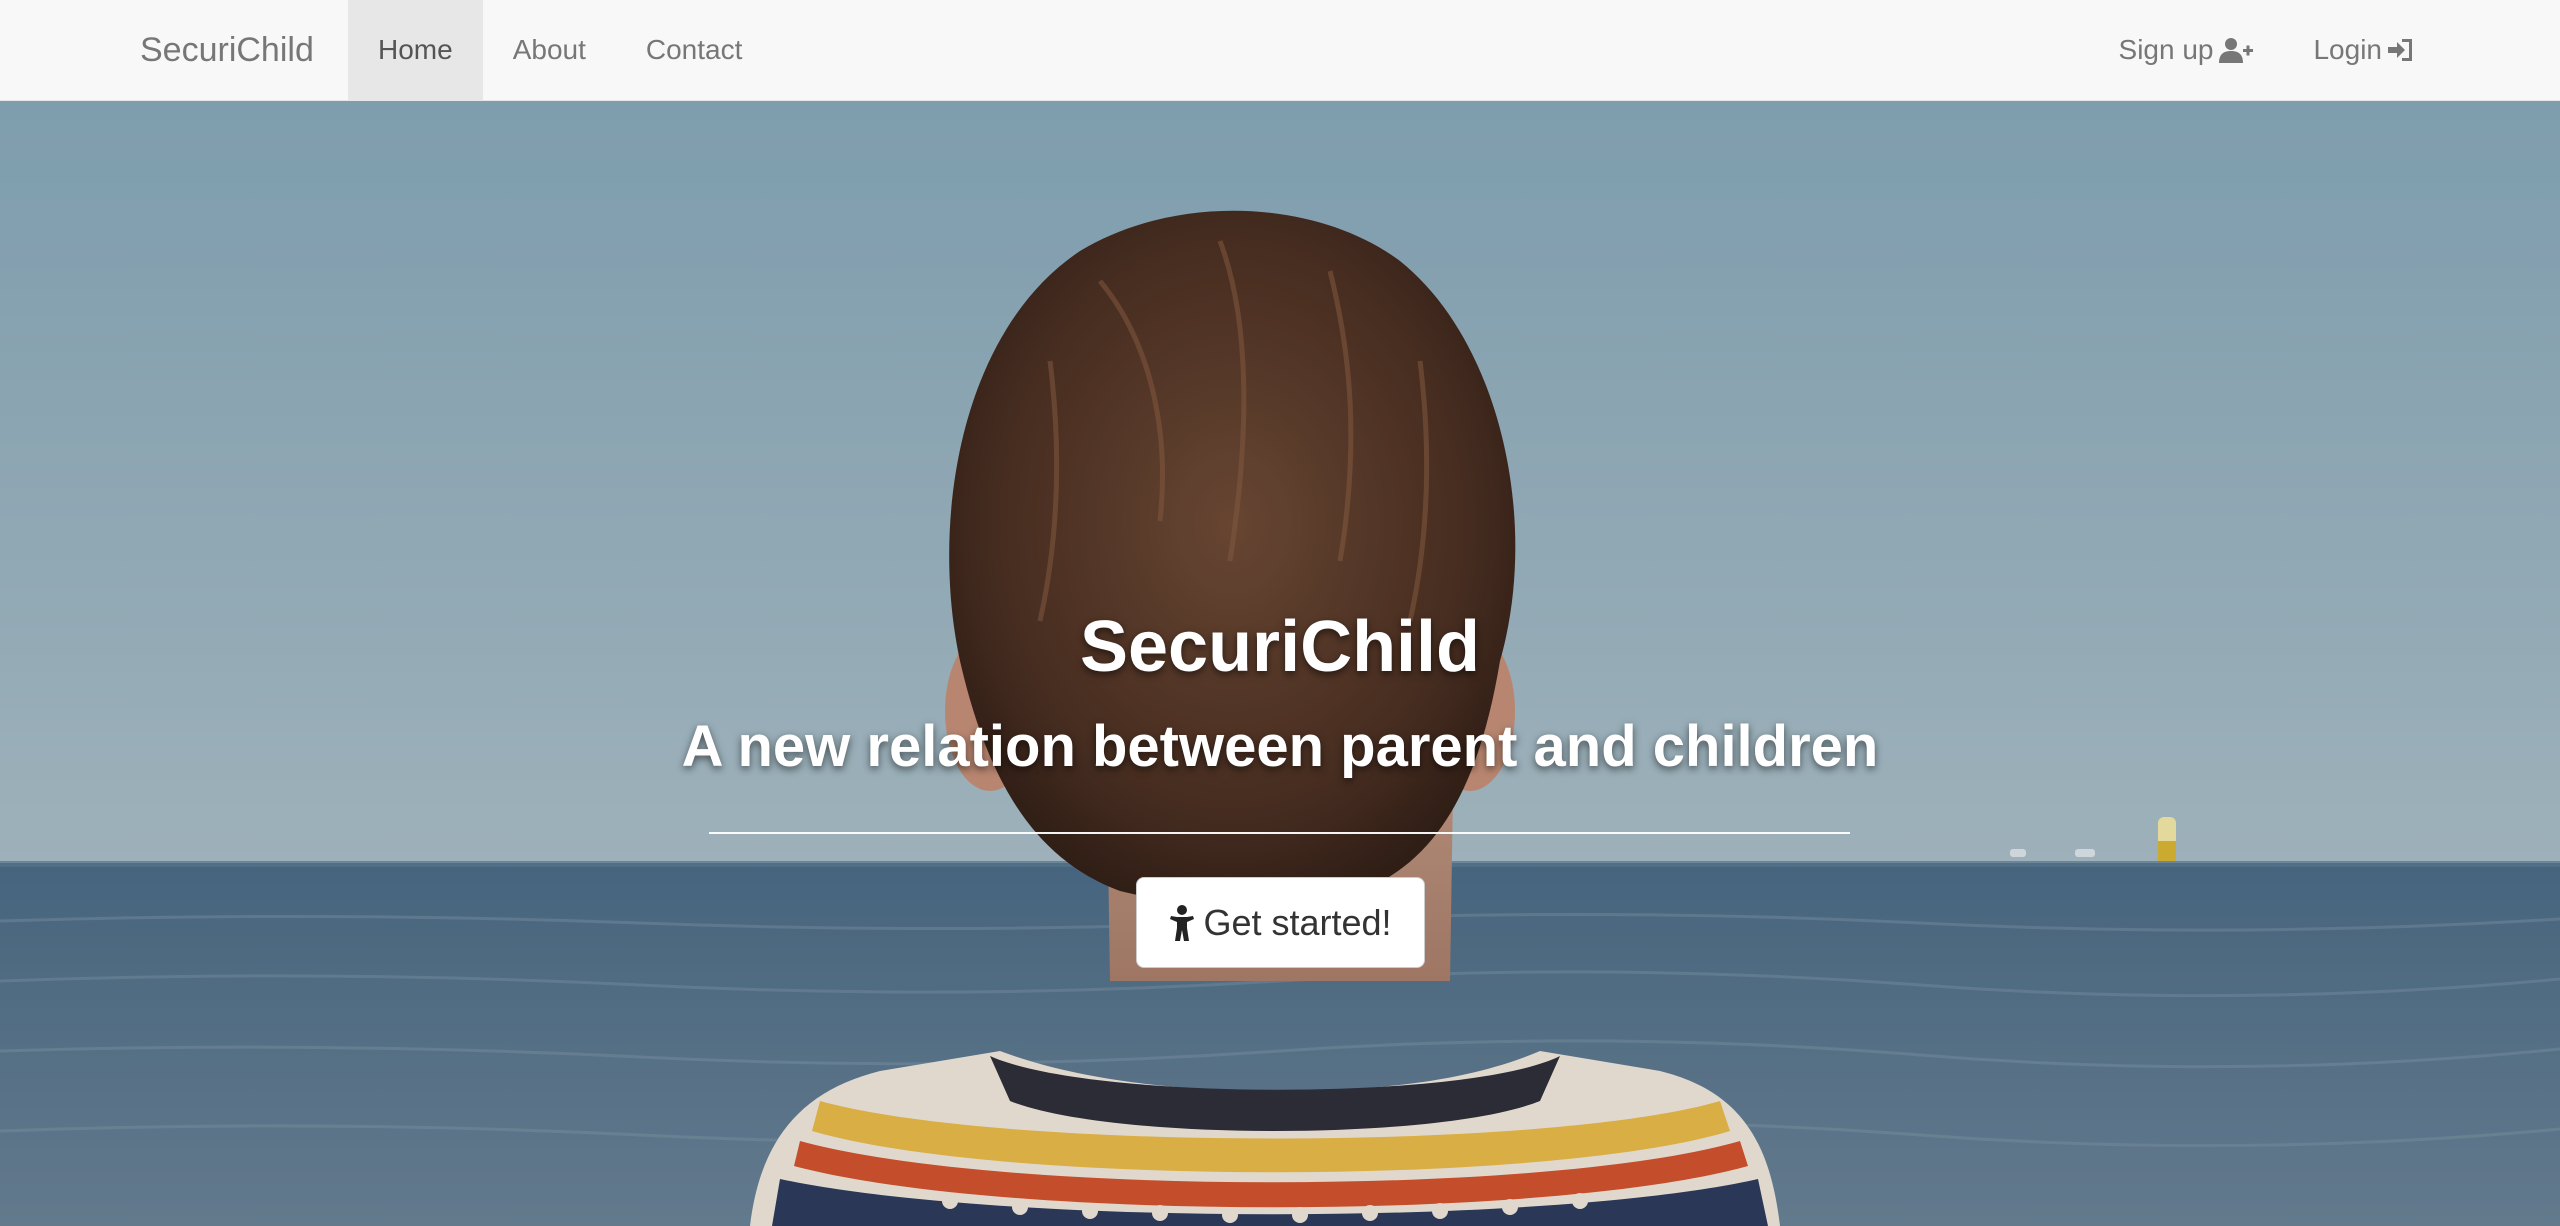 This screenshot has height=1226, width=2560. What do you see at coordinates (227, 50) in the screenshot?
I see `brand-link: SecuriChild` at bounding box center [227, 50].